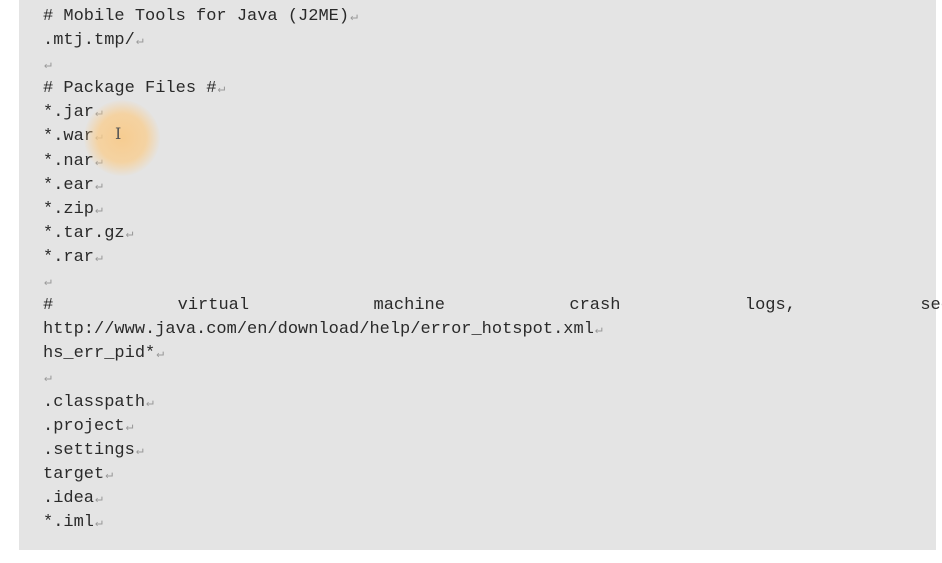 The image size is (942, 563). What do you see at coordinates (492, 427) in the screenshot?
I see `code-line: .project↵` at bounding box center [492, 427].